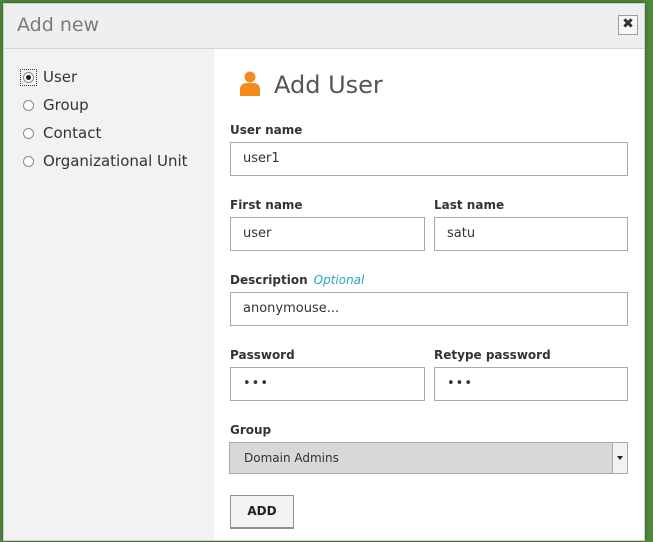  I want to click on retype-password-label: Retype password, so click(492, 355).